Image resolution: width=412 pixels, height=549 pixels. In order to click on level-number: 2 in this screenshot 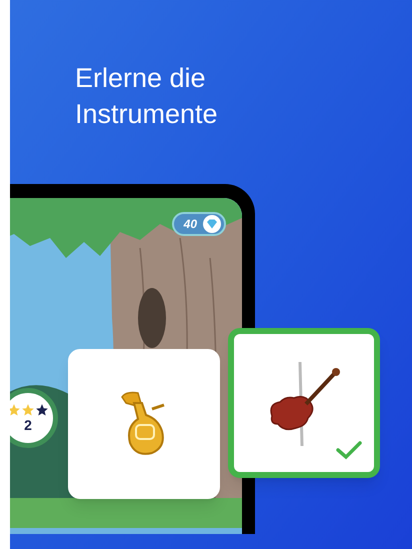, I will do `click(28, 425)`.